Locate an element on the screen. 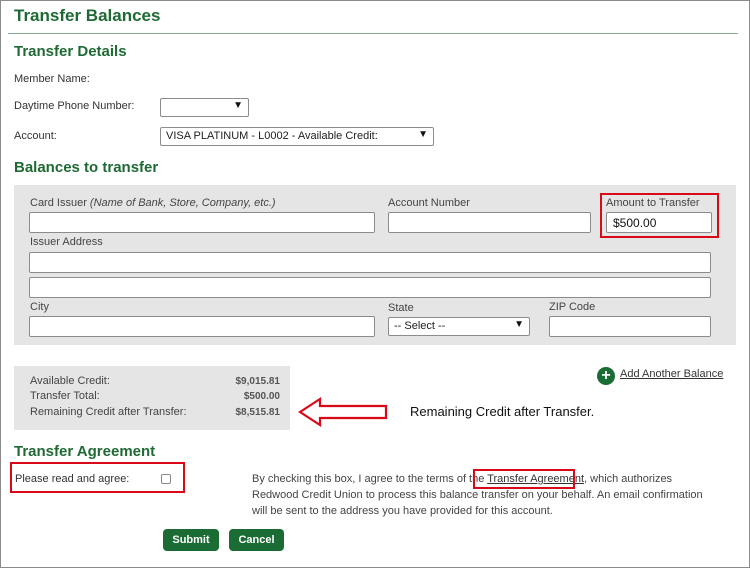  title-divider is located at coordinates (373, 33).